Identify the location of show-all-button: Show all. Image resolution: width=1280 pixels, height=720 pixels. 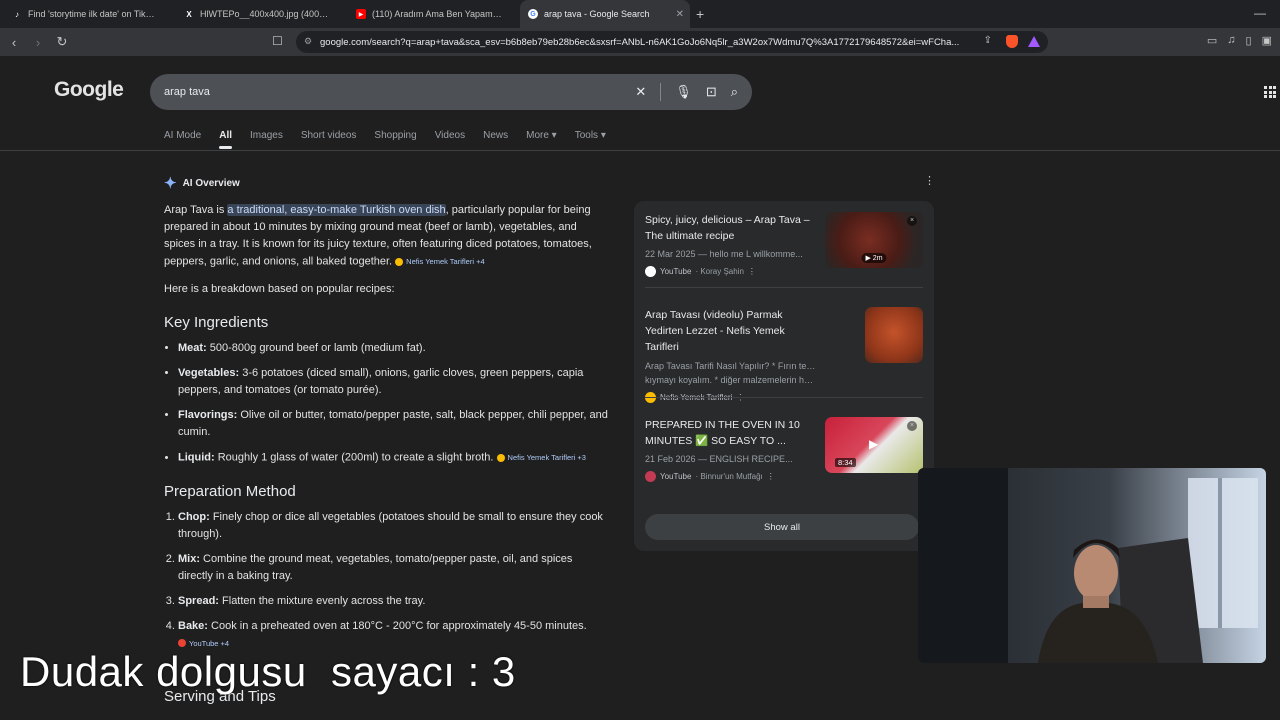
(782, 527).